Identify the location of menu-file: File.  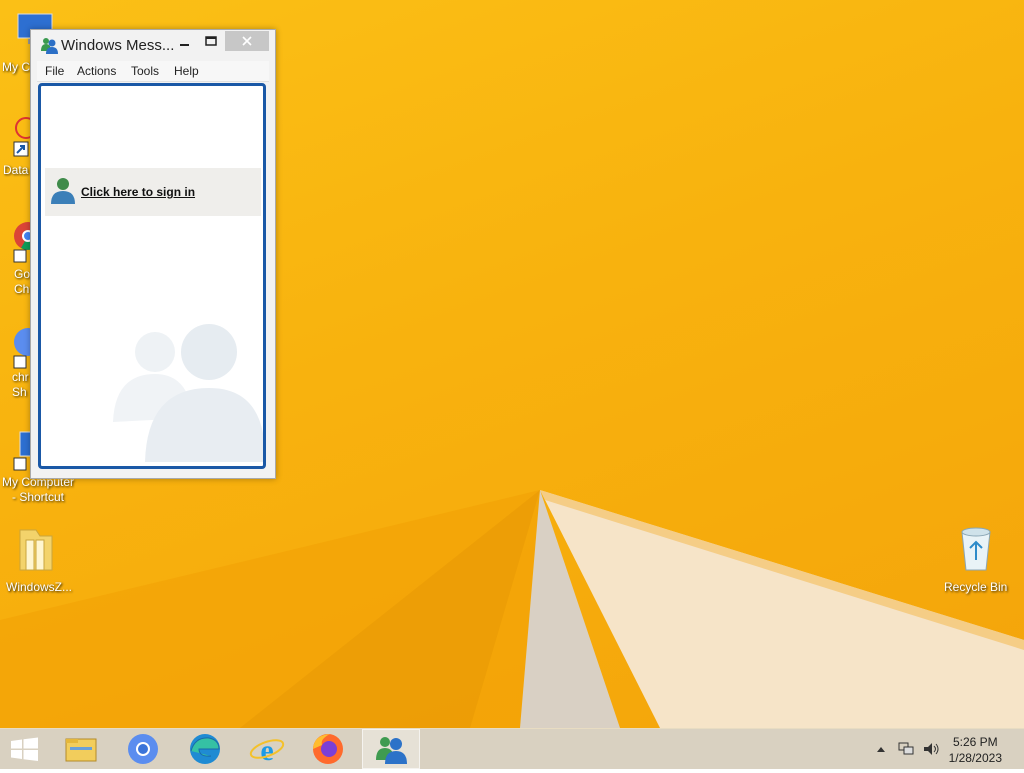
(54, 71).